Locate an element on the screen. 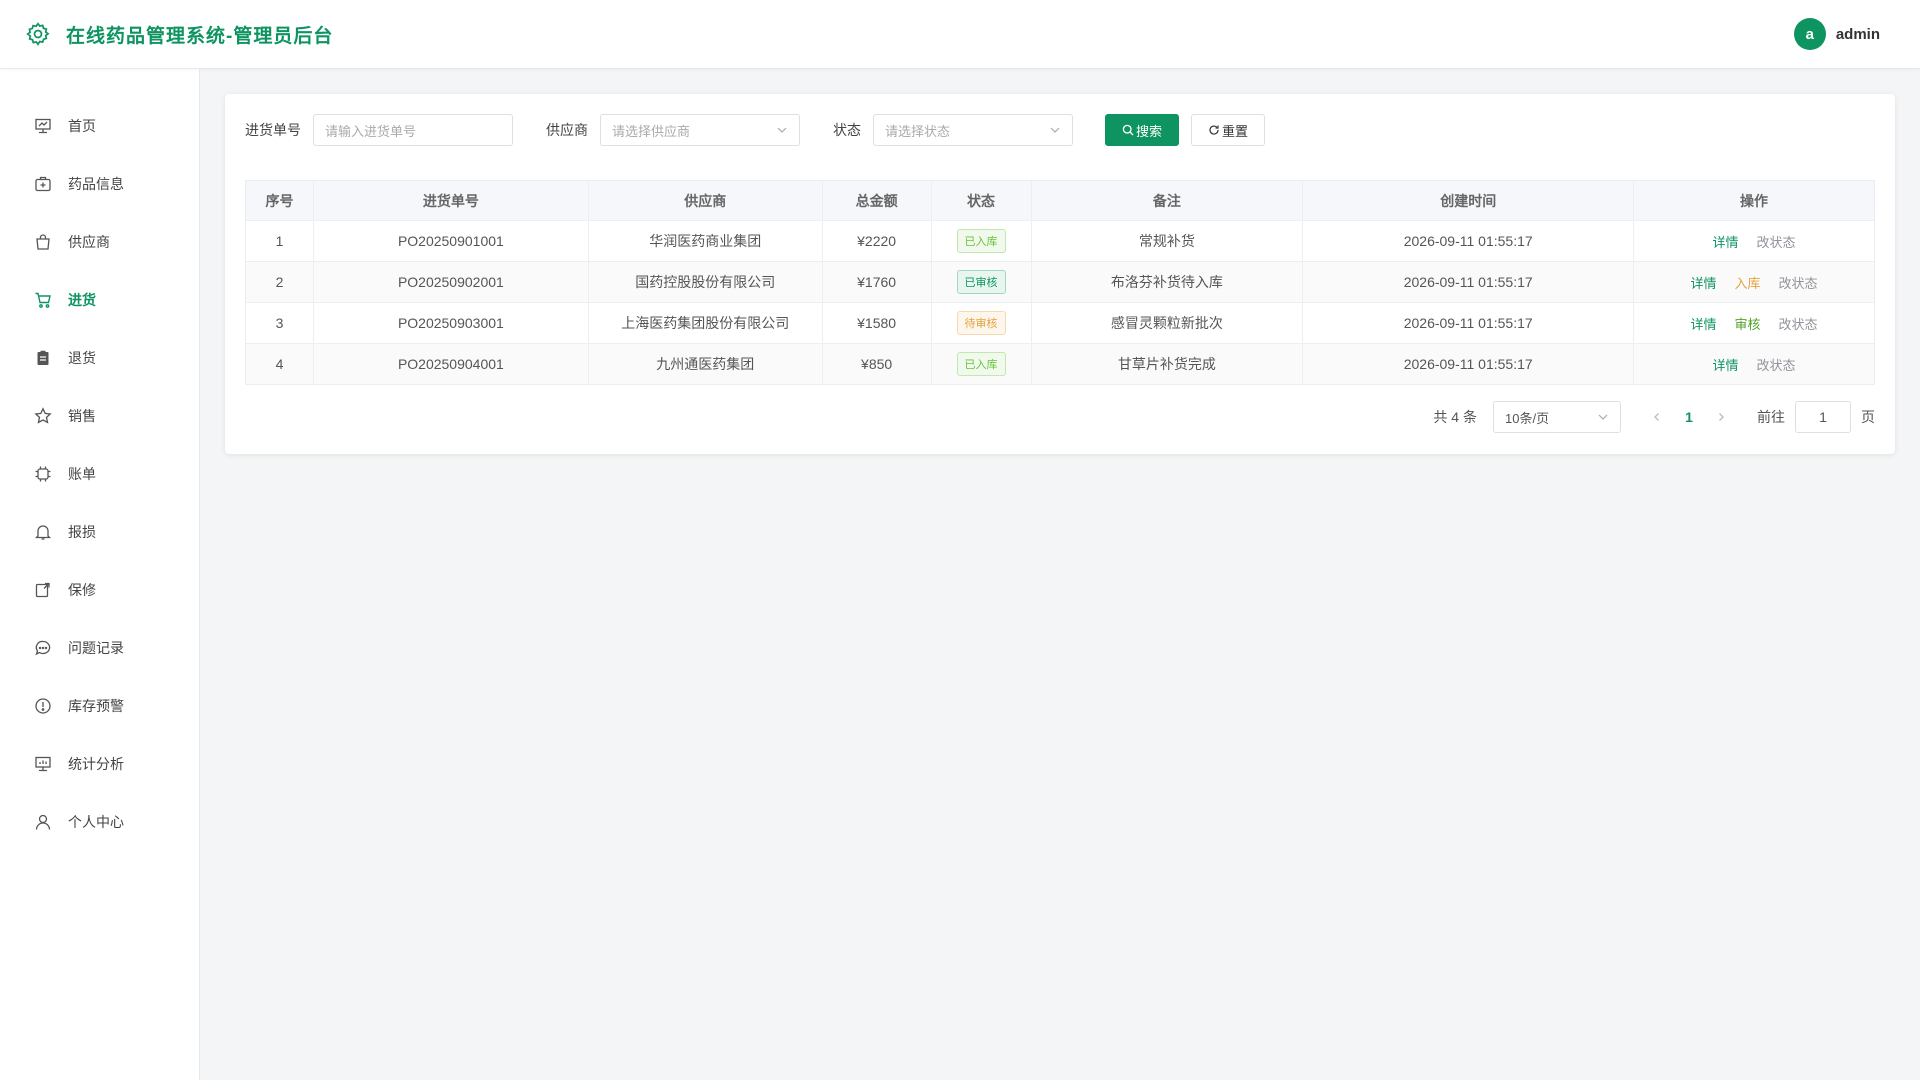 This screenshot has width=1920, height=1080. sidebar: 首页 药品信息 供应商 进货 退货 销售 账单 报损 保修 问题记录 库存预警 is located at coordinates (100, 574).